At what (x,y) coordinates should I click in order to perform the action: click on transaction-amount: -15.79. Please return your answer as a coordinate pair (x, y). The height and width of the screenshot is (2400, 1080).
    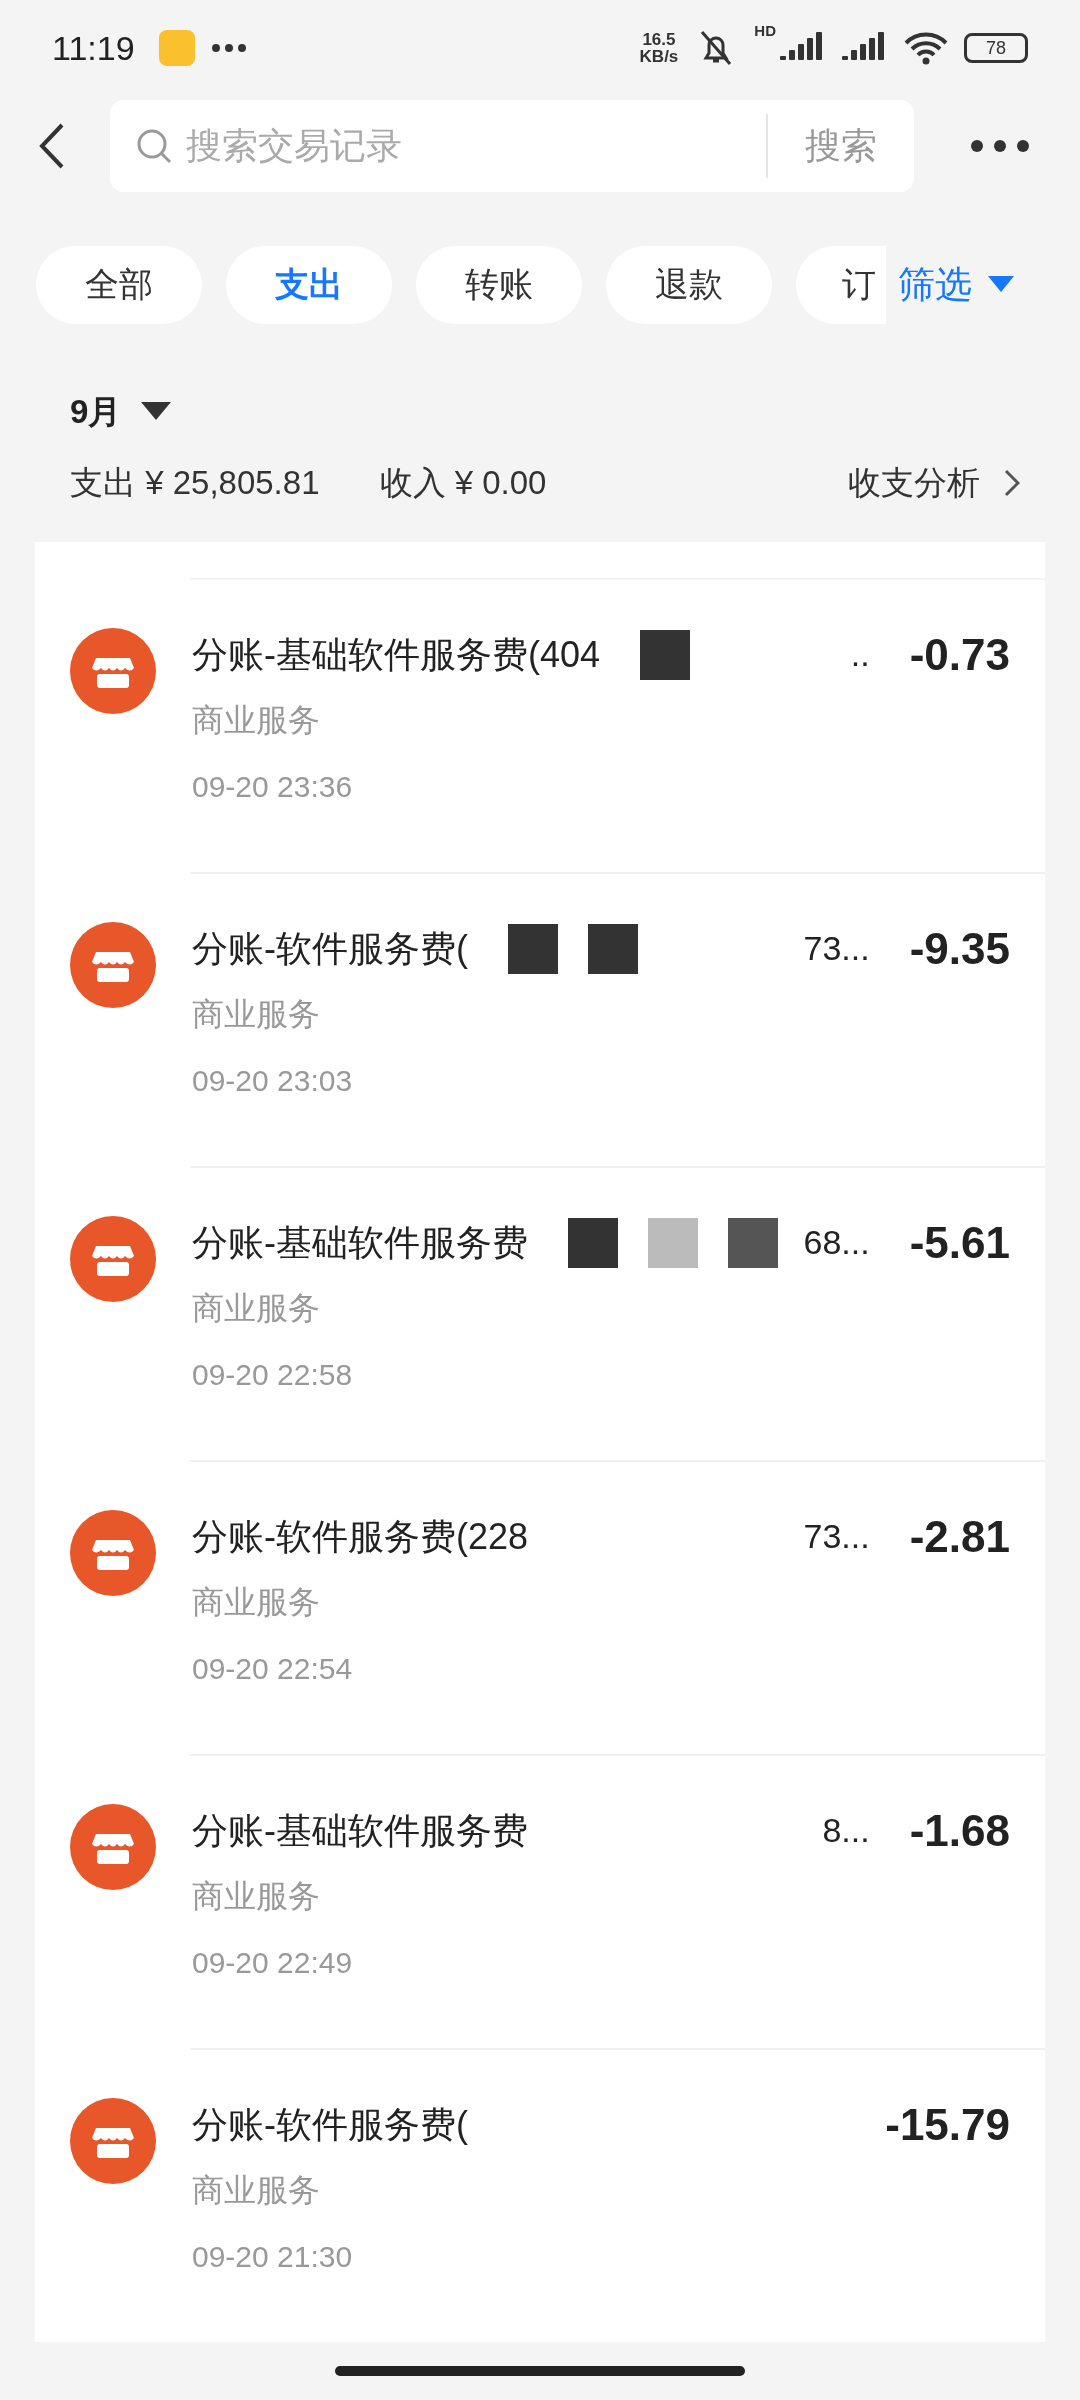
    Looking at the image, I should click on (947, 2124).